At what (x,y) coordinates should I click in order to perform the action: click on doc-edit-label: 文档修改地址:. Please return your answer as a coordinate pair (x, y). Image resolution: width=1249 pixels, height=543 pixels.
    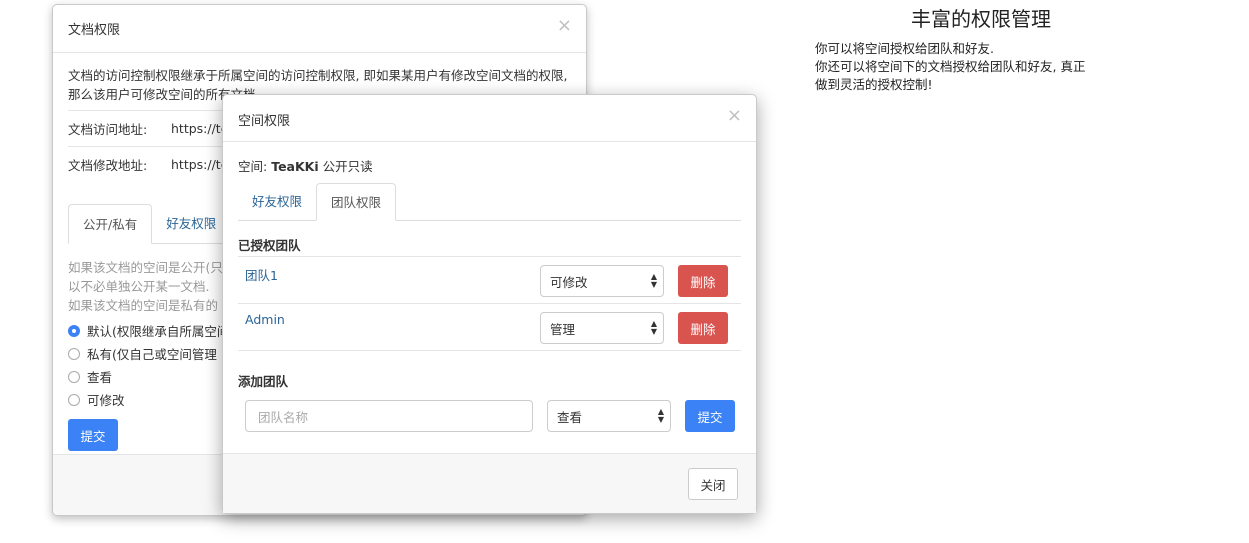
    Looking at the image, I should click on (108, 165).